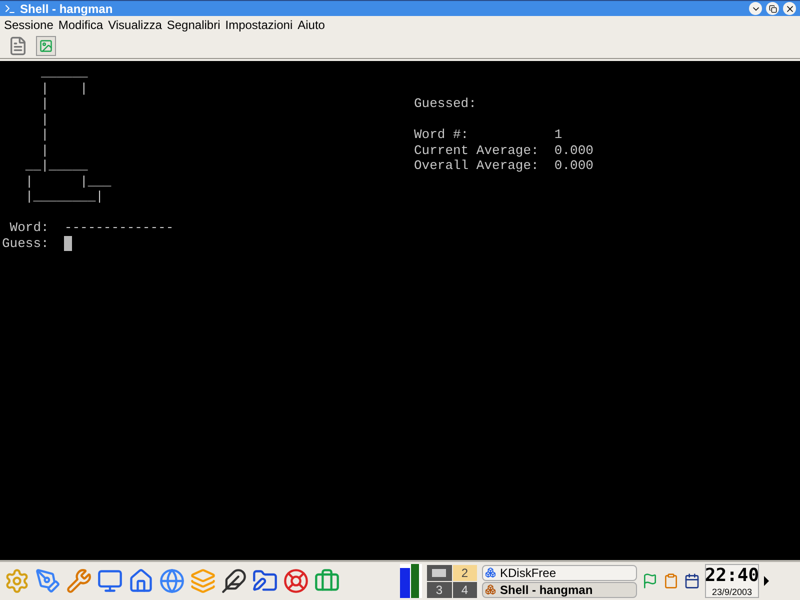  What do you see at coordinates (110, 581) in the screenshot?
I see `monitor-icon` at bounding box center [110, 581].